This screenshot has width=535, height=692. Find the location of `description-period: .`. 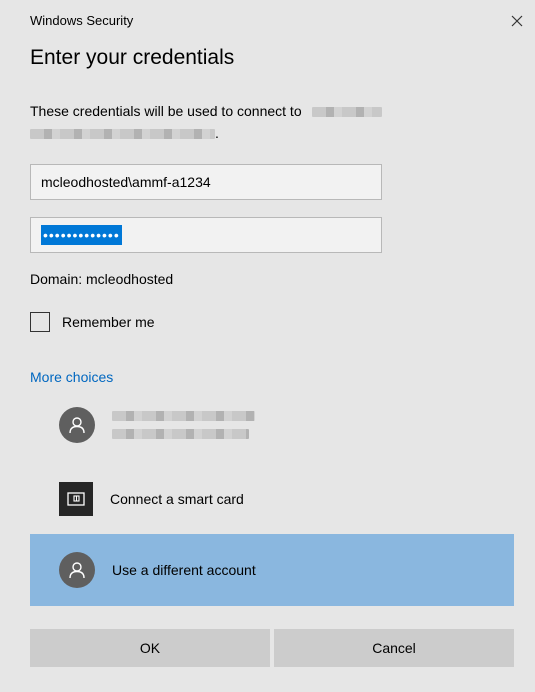

description-period: . is located at coordinates (217, 133).